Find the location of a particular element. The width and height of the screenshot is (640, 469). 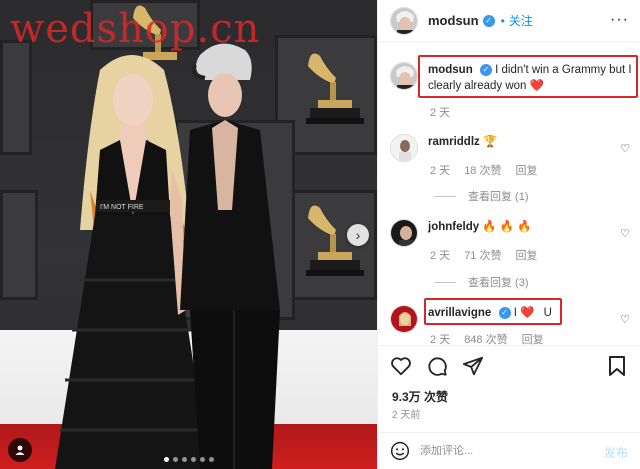

comment-composer is located at coordinates (509, 450).